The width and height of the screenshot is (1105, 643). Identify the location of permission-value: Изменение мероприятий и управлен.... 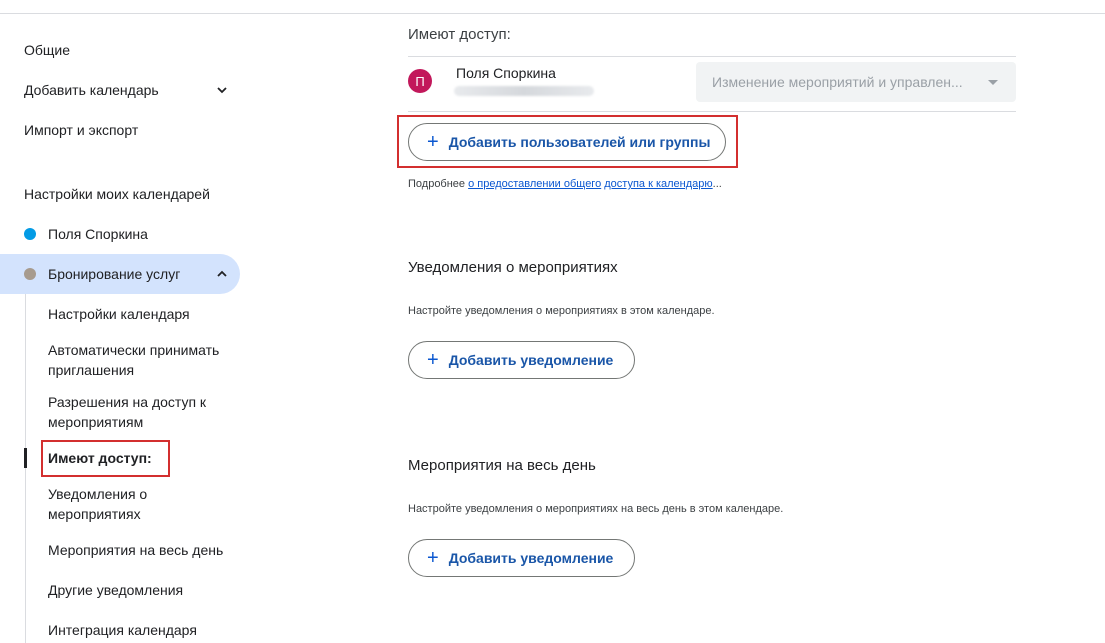
(837, 82).